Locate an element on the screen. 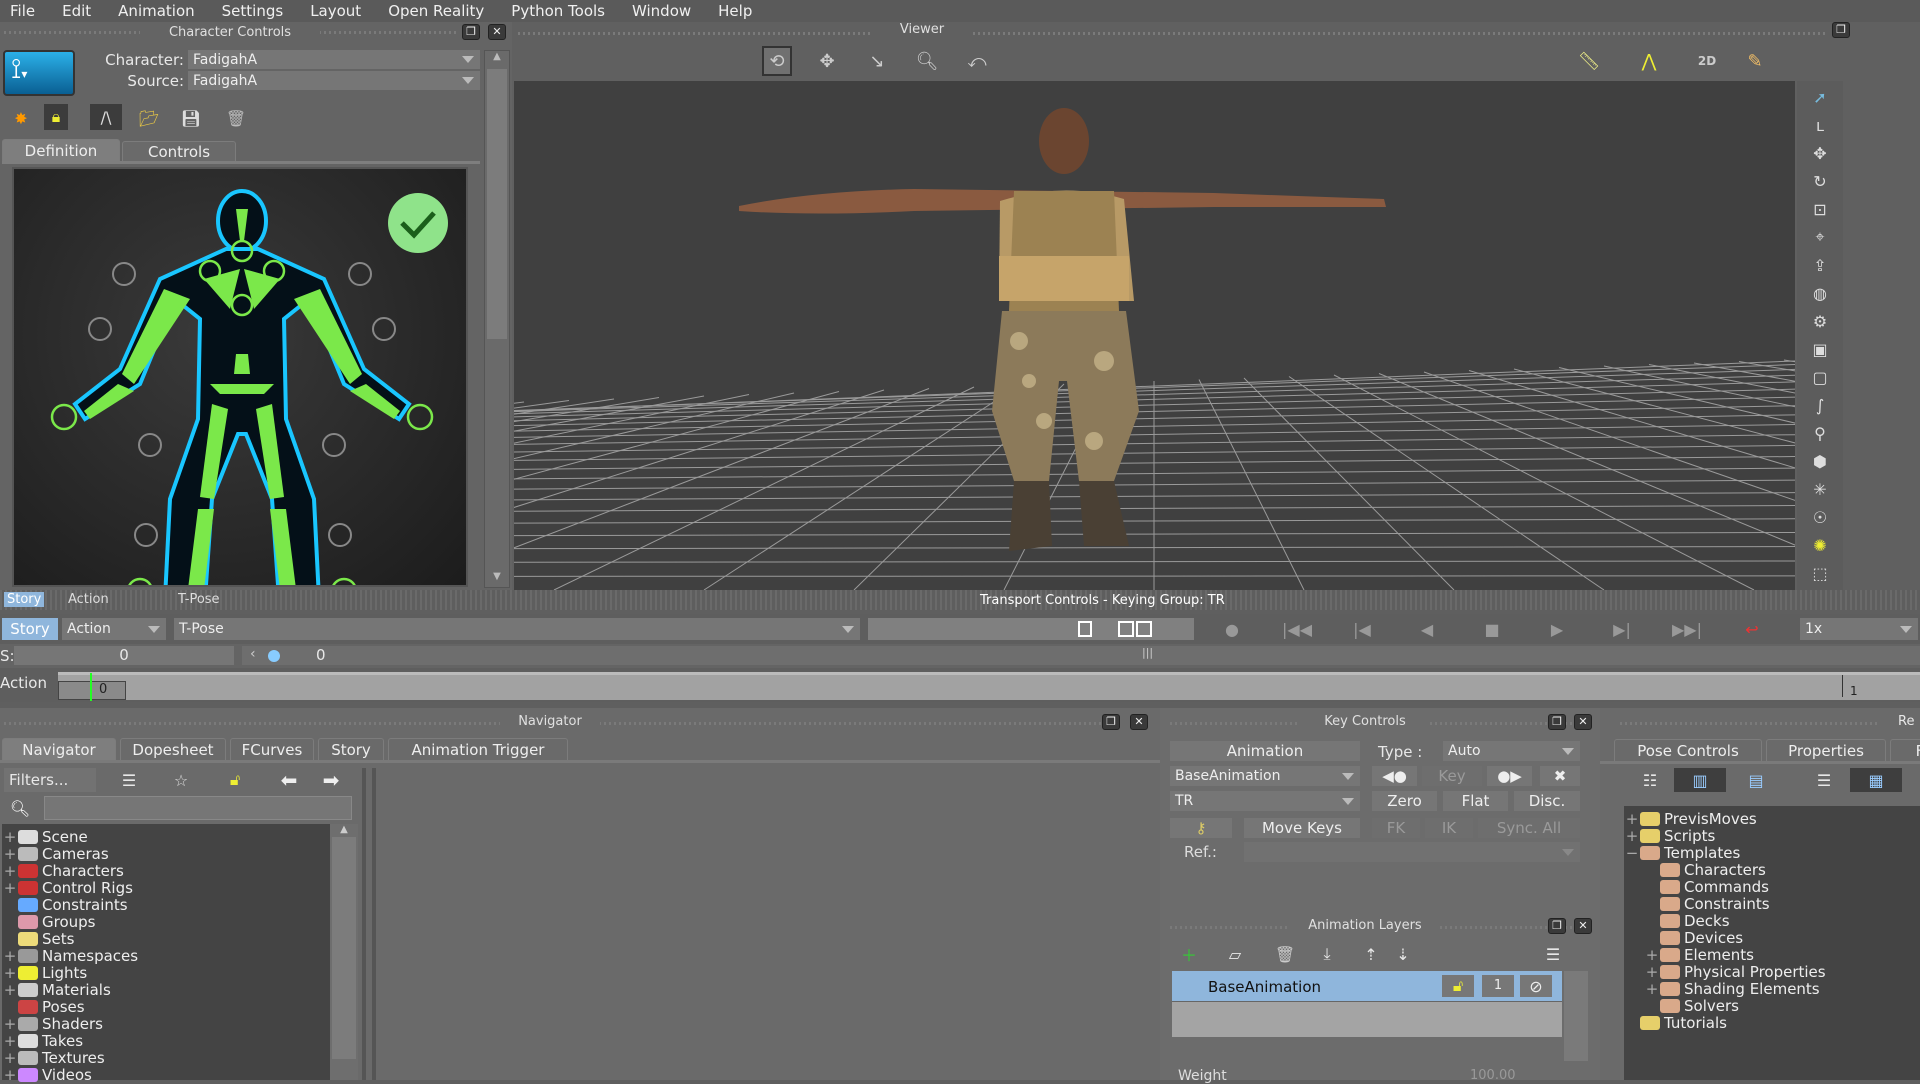  unlock-icon: 🔓︎ is located at coordinates (1458, 986).